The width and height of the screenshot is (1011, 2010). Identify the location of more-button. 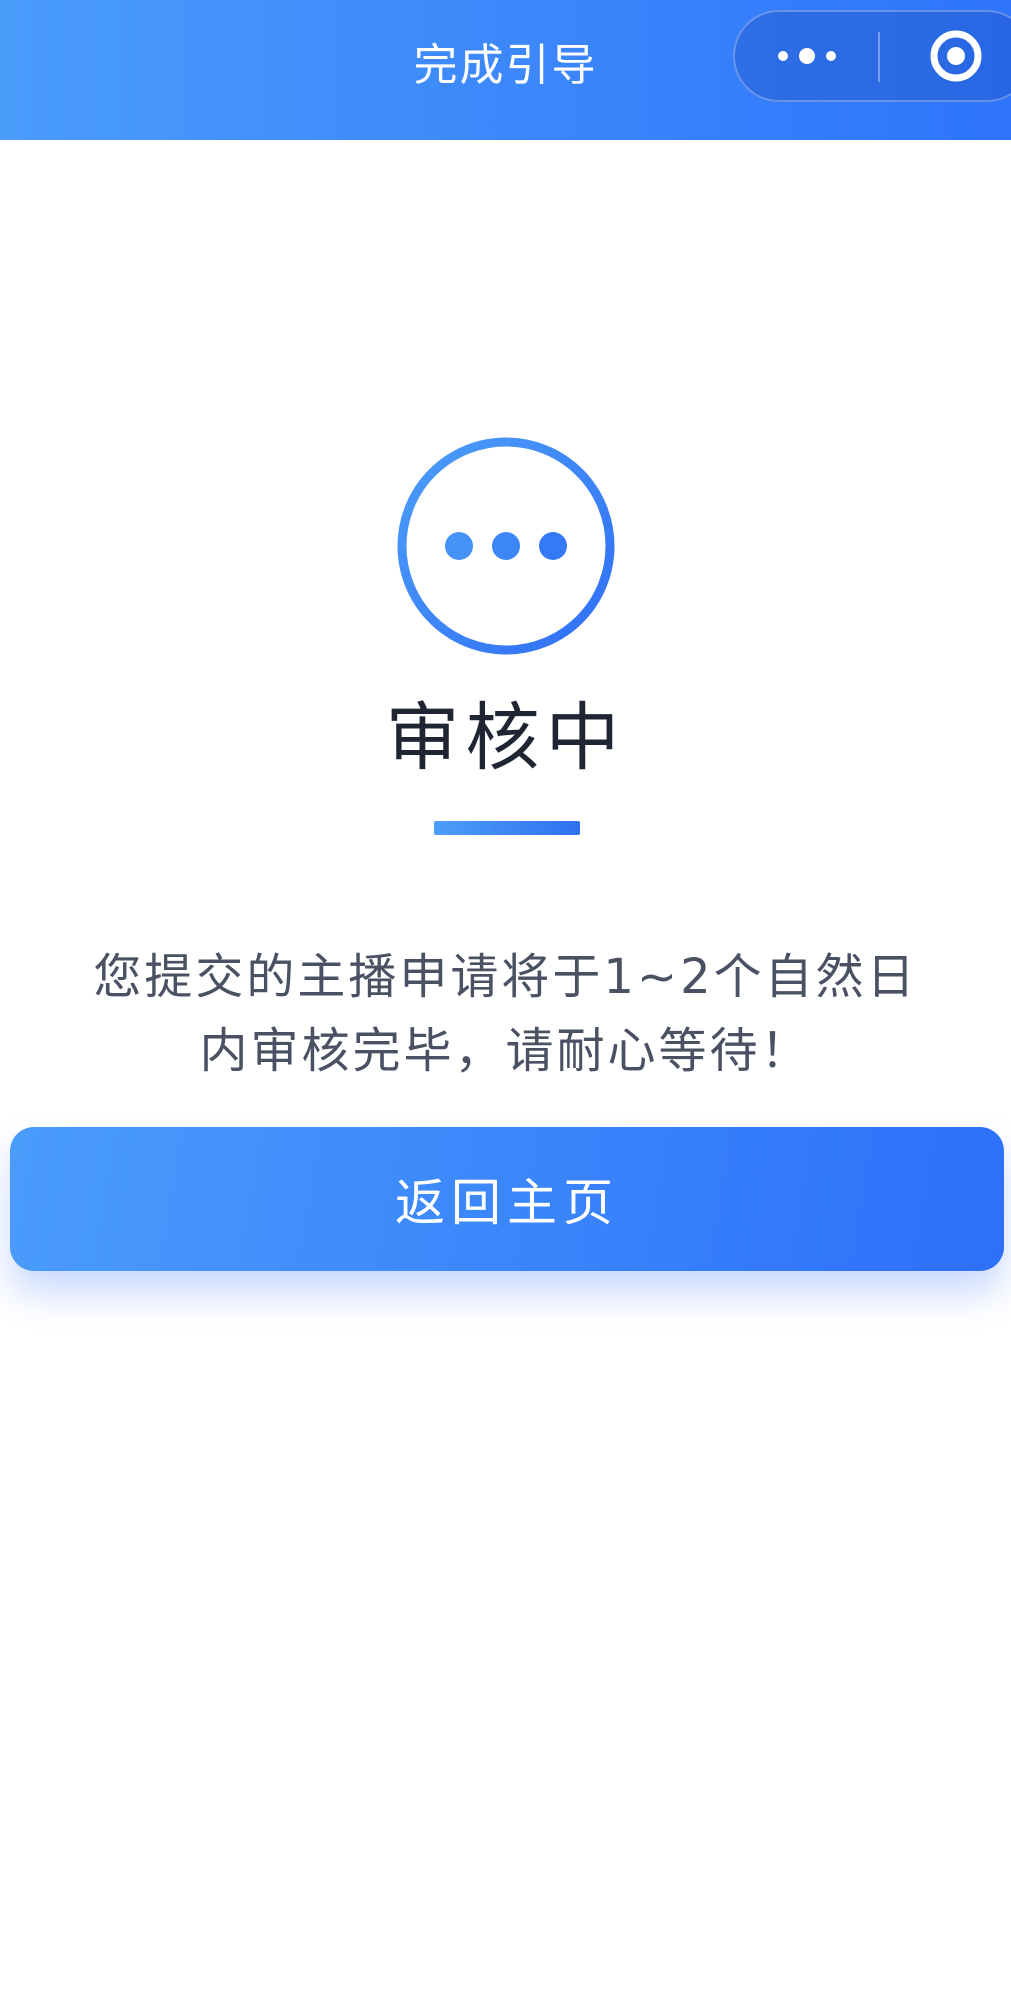
(807, 56).